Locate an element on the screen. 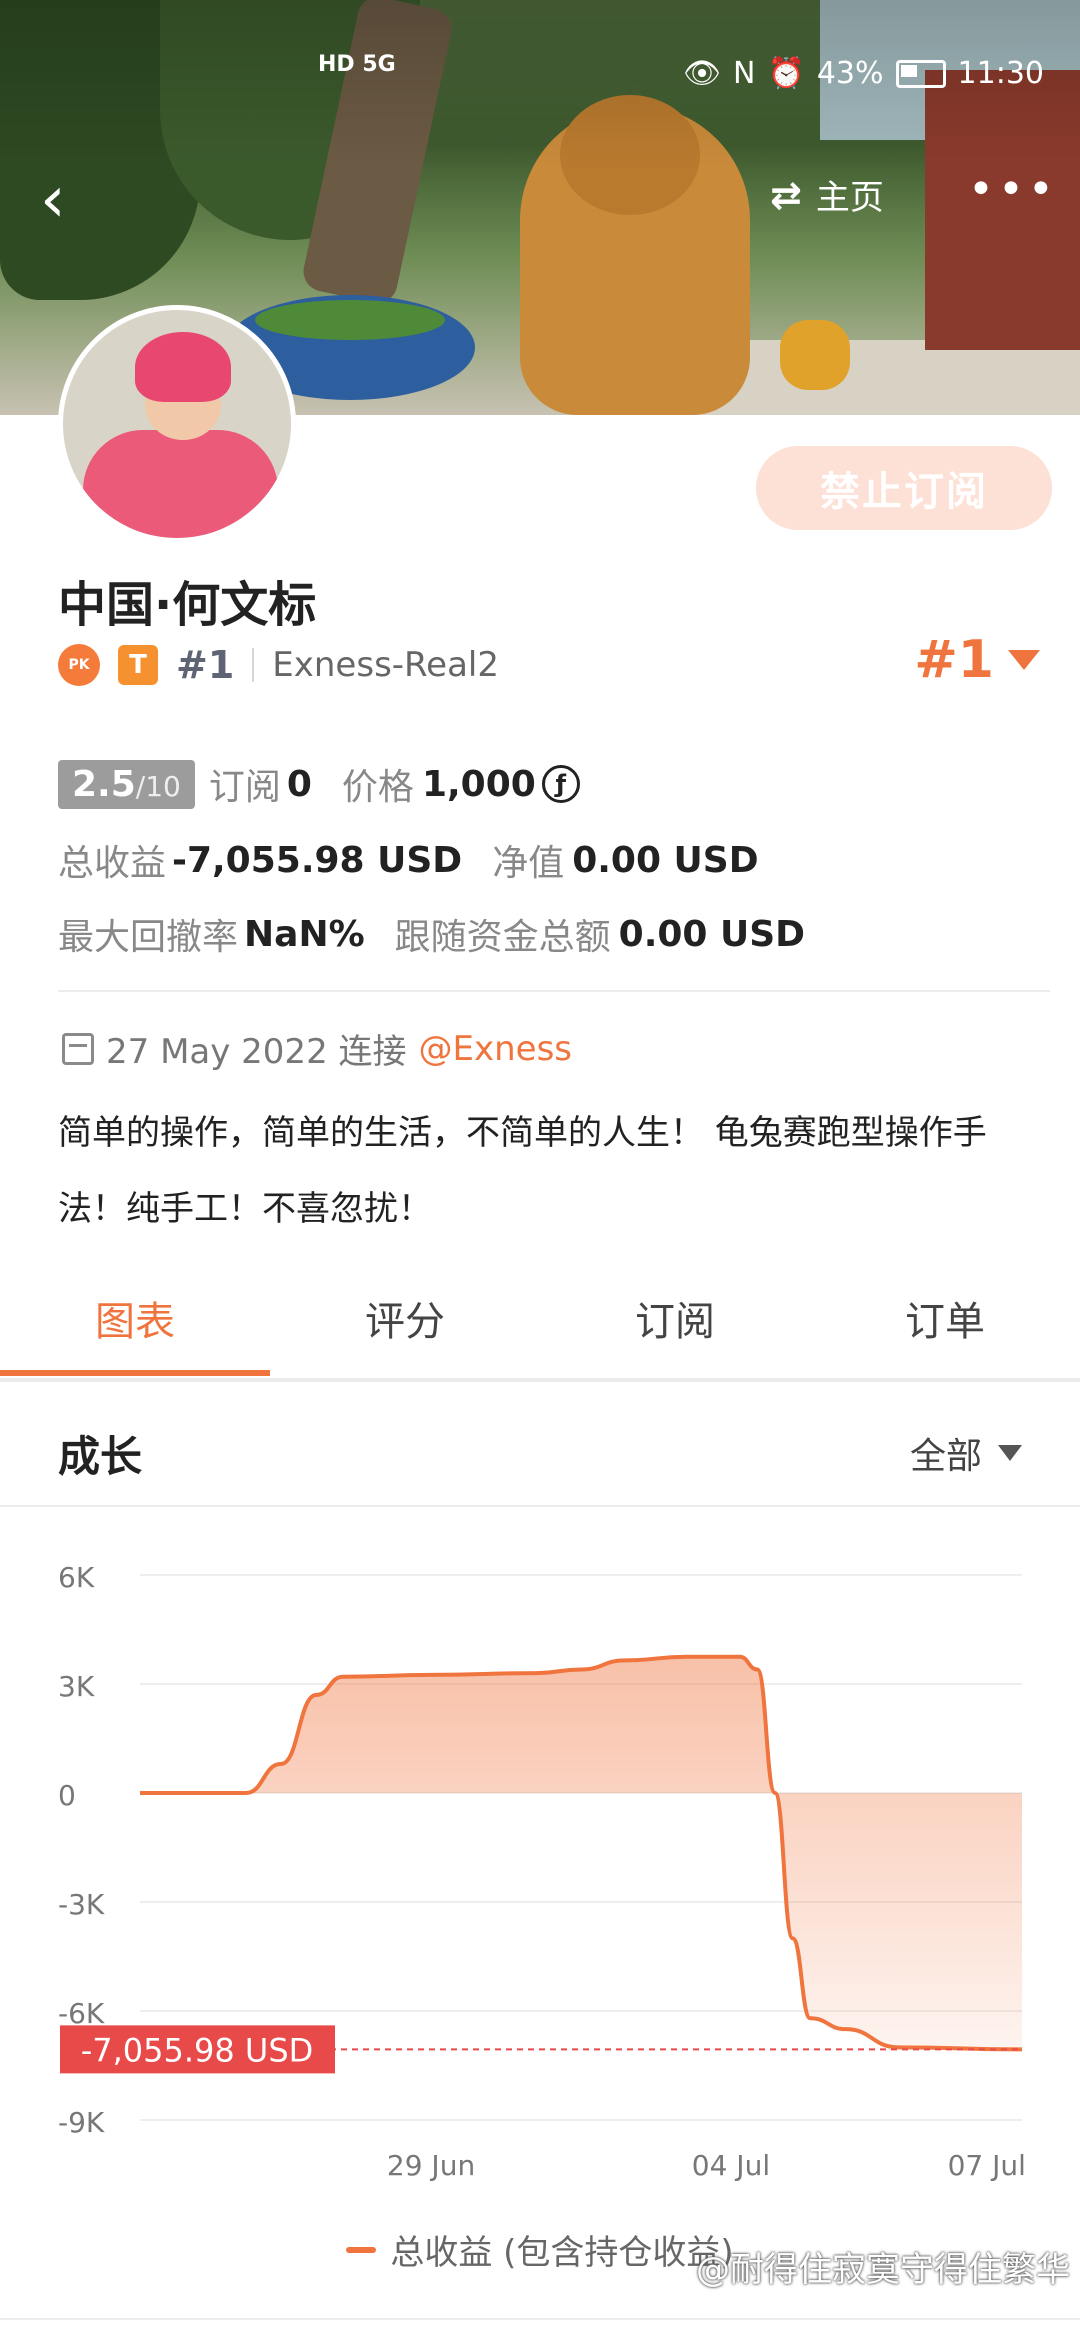  tab-rating: 评分 is located at coordinates (405, 1330).